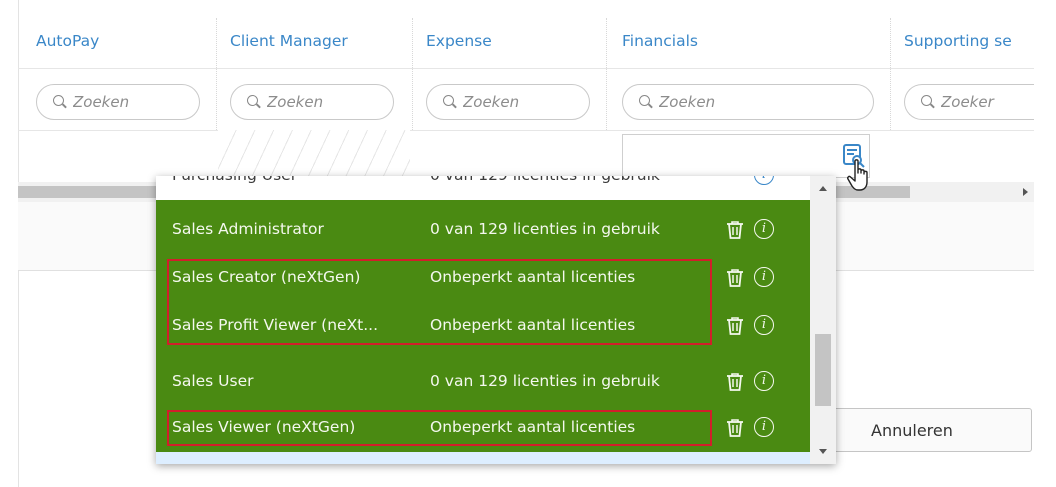 This screenshot has height=487, width=1056. What do you see at coordinates (823, 320) in the screenshot?
I see `vertical-scrollbar` at bounding box center [823, 320].